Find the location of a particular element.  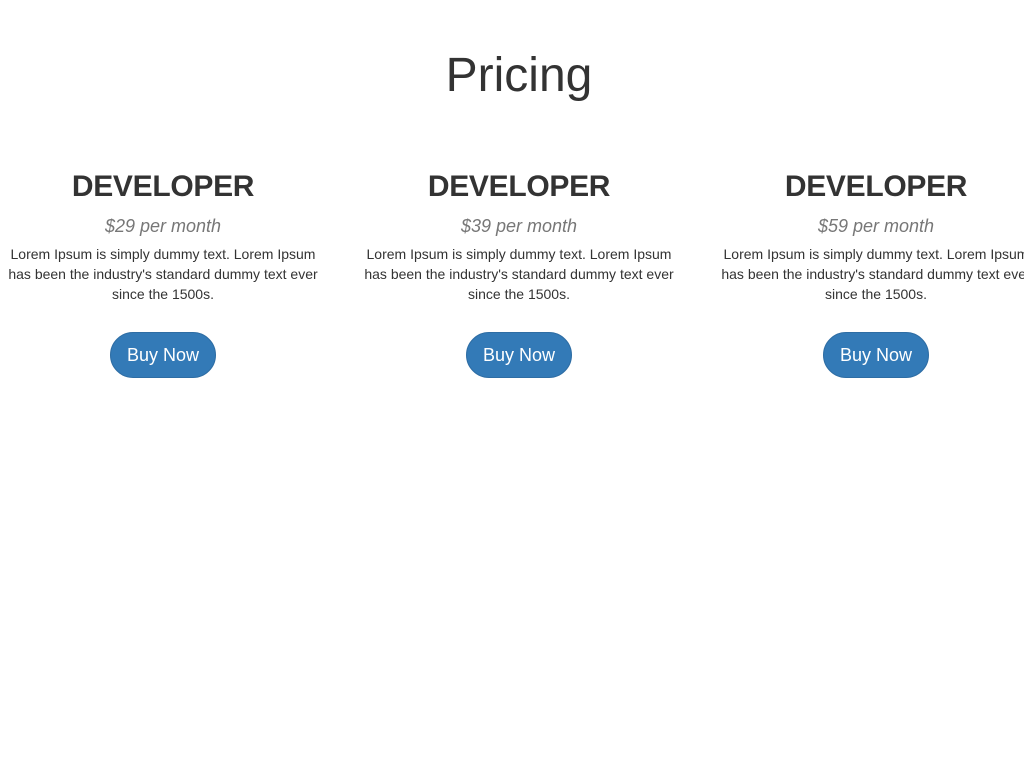

plan-price: $29 per month is located at coordinates (163, 226).